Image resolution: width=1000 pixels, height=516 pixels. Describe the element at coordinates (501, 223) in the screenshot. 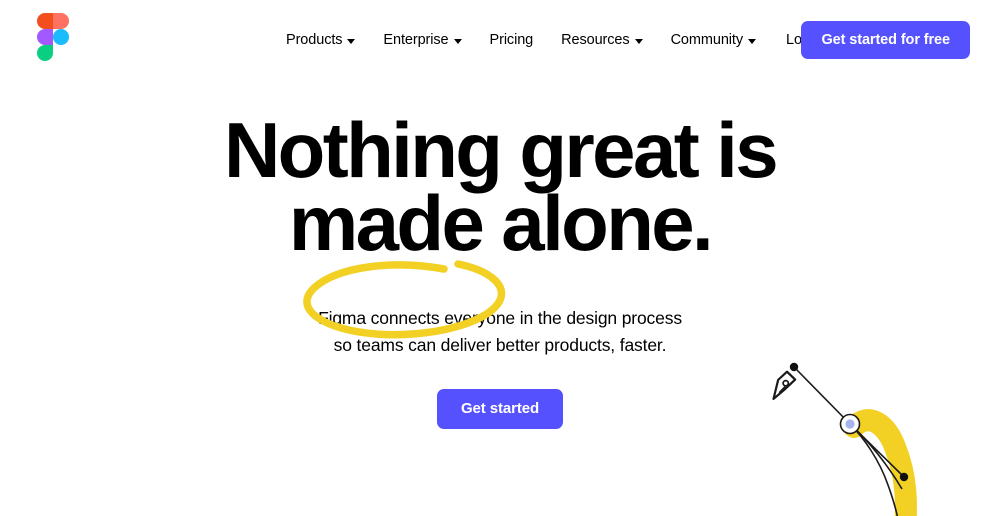

I see `headline-line-2: made alone.` at that location.